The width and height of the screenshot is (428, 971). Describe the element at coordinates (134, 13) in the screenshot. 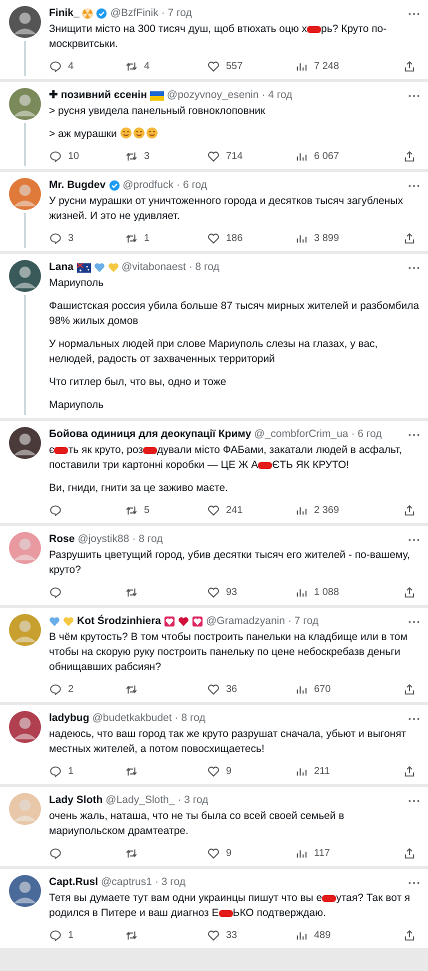

I see `handle: @BzfFinik` at that location.